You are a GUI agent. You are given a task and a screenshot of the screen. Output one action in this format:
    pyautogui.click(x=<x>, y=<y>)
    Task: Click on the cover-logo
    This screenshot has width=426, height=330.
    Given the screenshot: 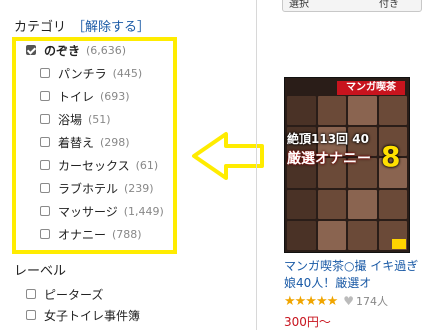 What is the action you would take?
    pyautogui.click(x=399, y=244)
    